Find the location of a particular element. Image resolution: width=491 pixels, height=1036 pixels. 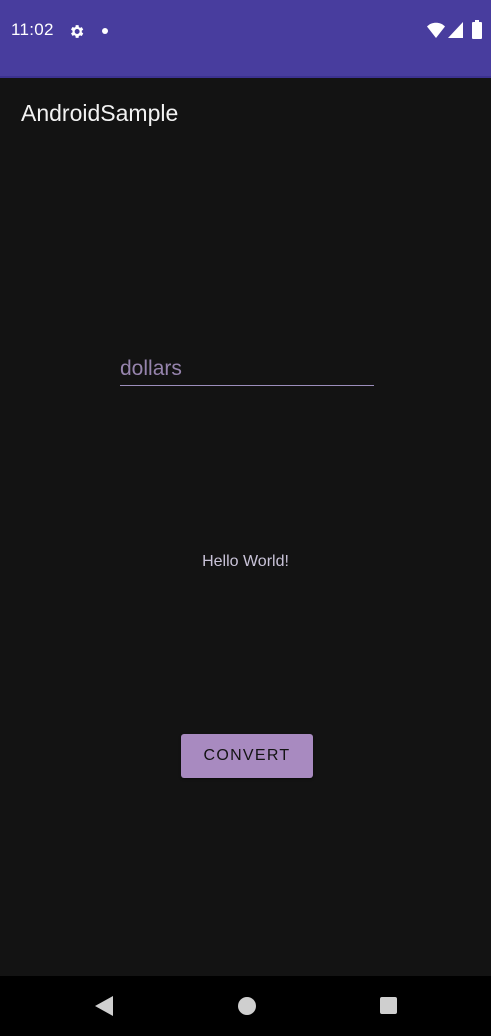

recents-icon is located at coordinates (388, 1005).